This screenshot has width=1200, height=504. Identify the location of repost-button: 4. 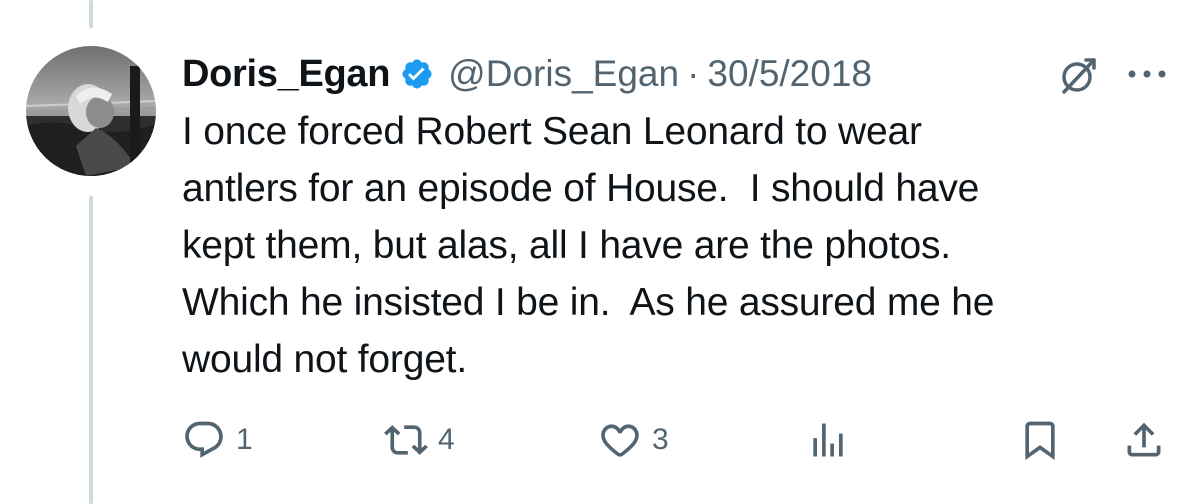
(419, 440).